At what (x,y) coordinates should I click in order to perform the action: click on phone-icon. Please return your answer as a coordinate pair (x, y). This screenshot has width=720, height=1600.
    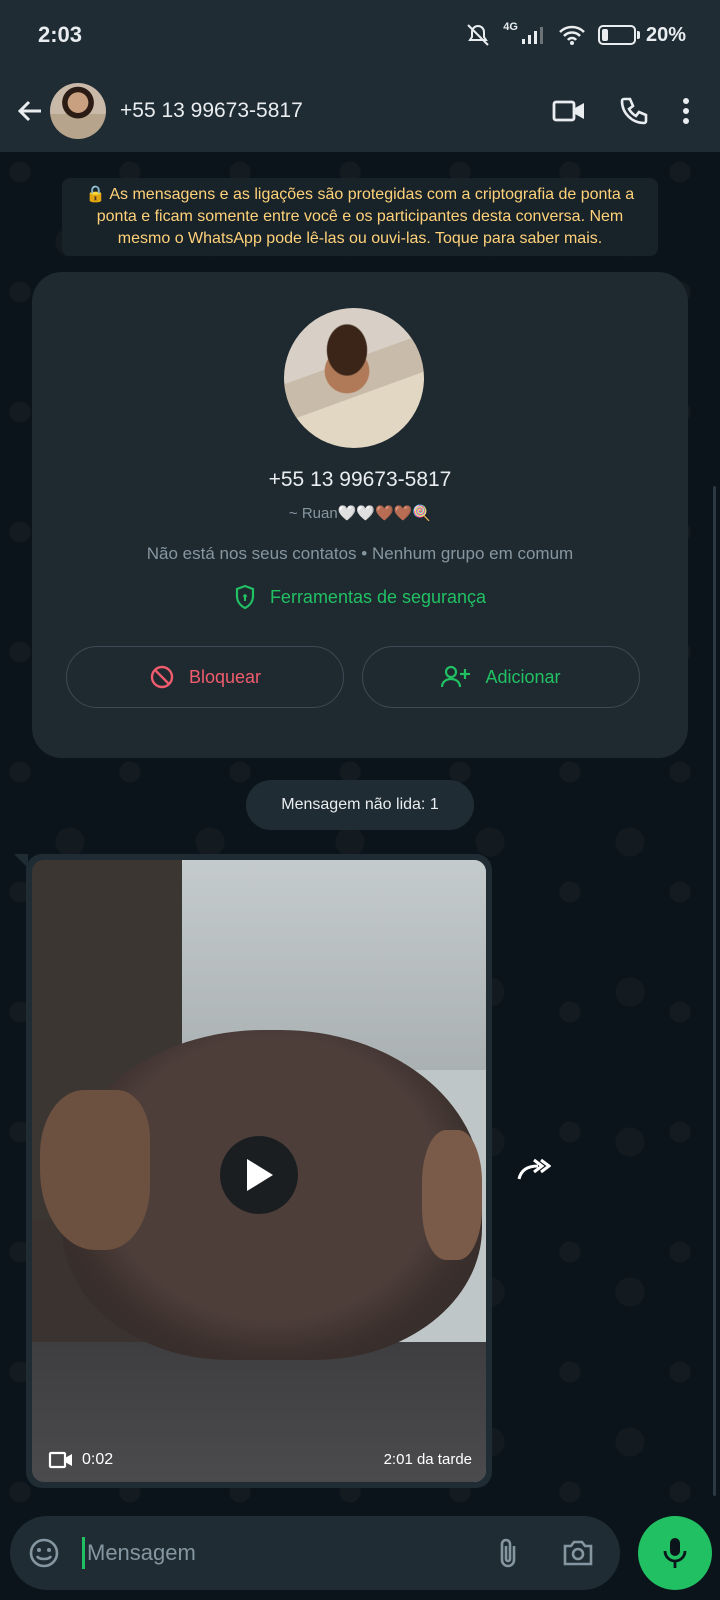
    Looking at the image, I should click on (634, 111).